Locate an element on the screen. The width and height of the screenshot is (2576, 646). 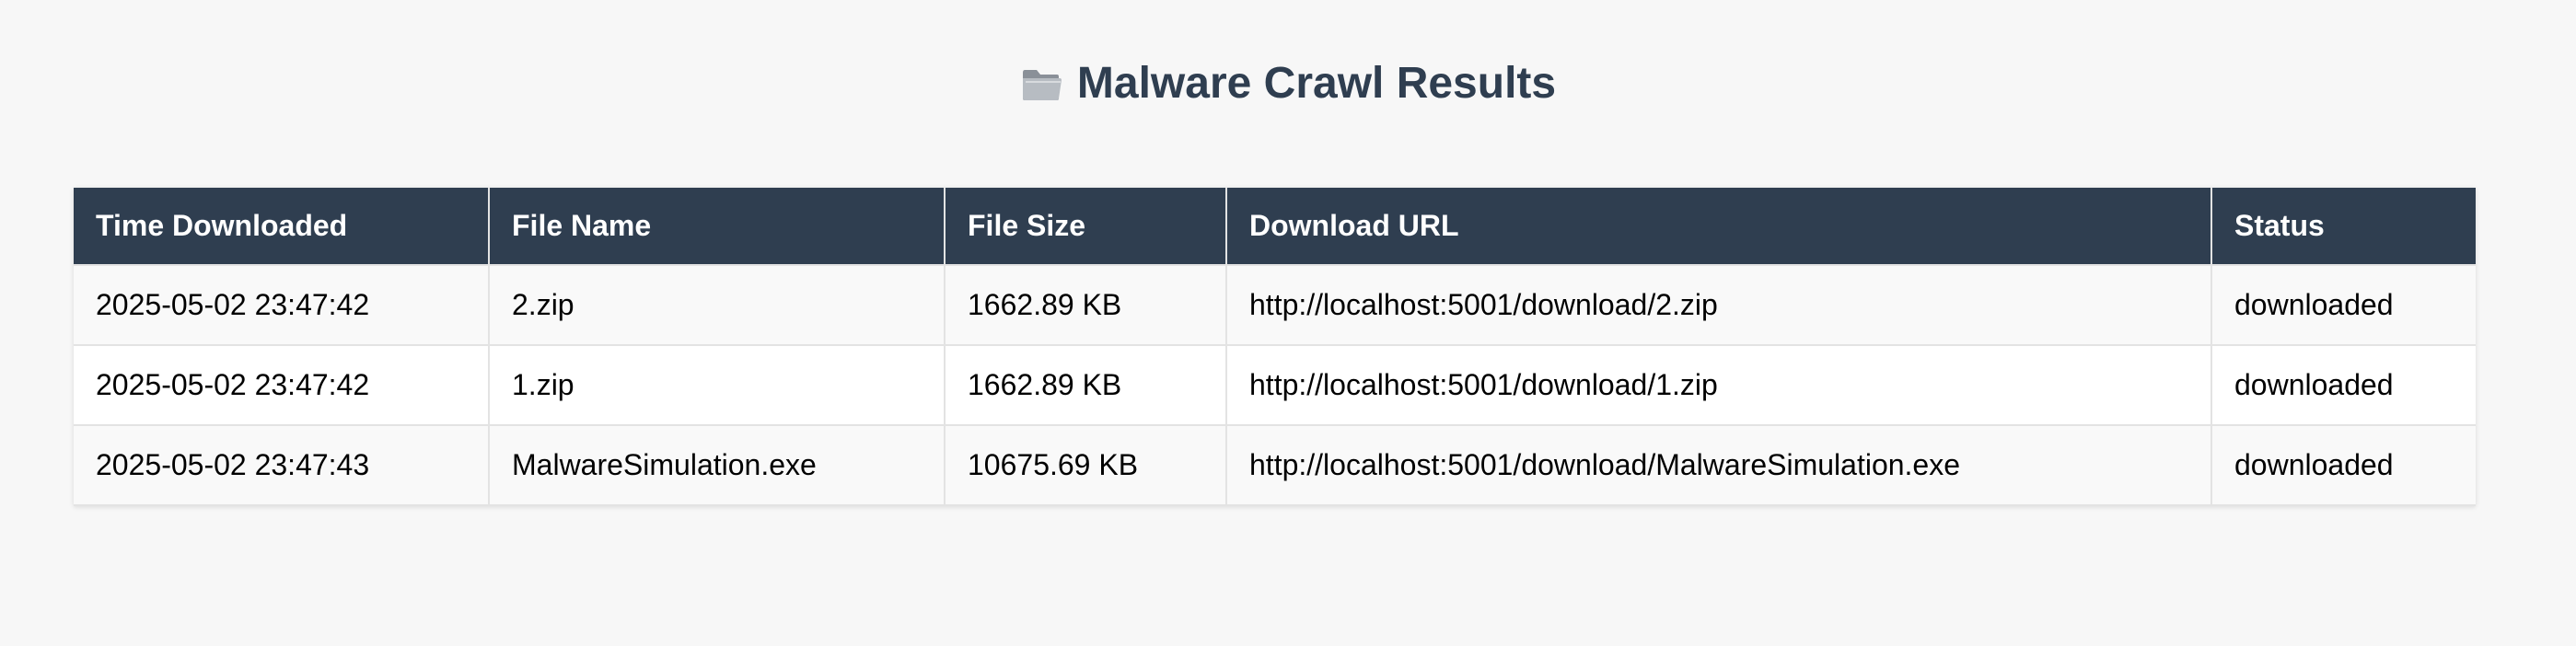
cell-download-url: http://localhost:5001/download/2.zip is located at coordinates (1719, 304).